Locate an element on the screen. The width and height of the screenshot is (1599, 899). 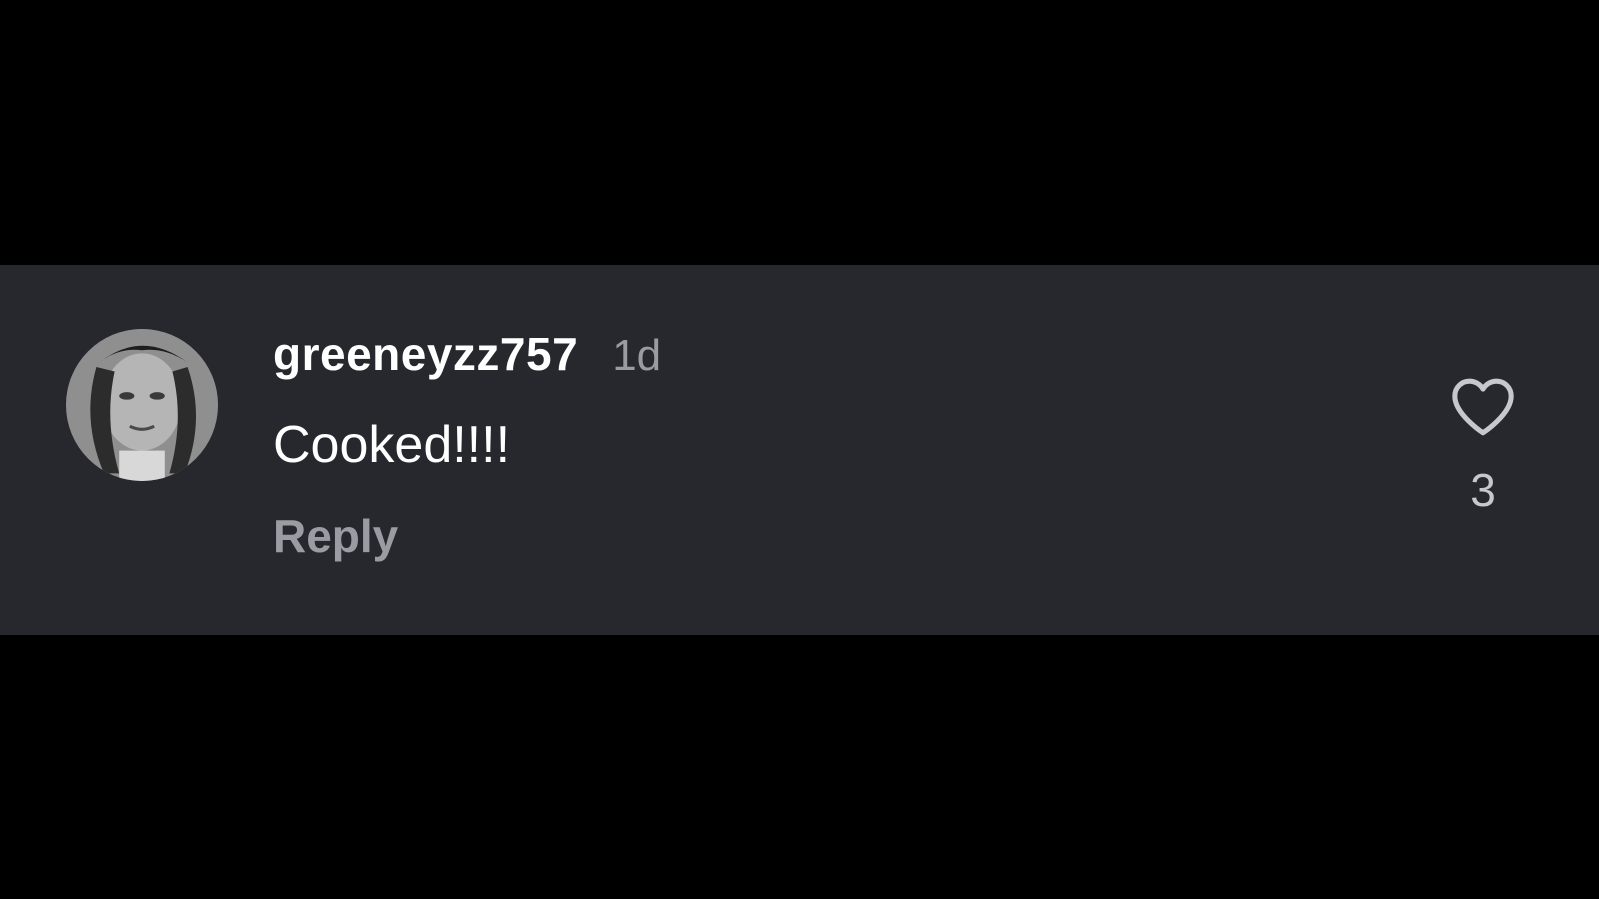
avatar-image is located at coordinates (142, 405).